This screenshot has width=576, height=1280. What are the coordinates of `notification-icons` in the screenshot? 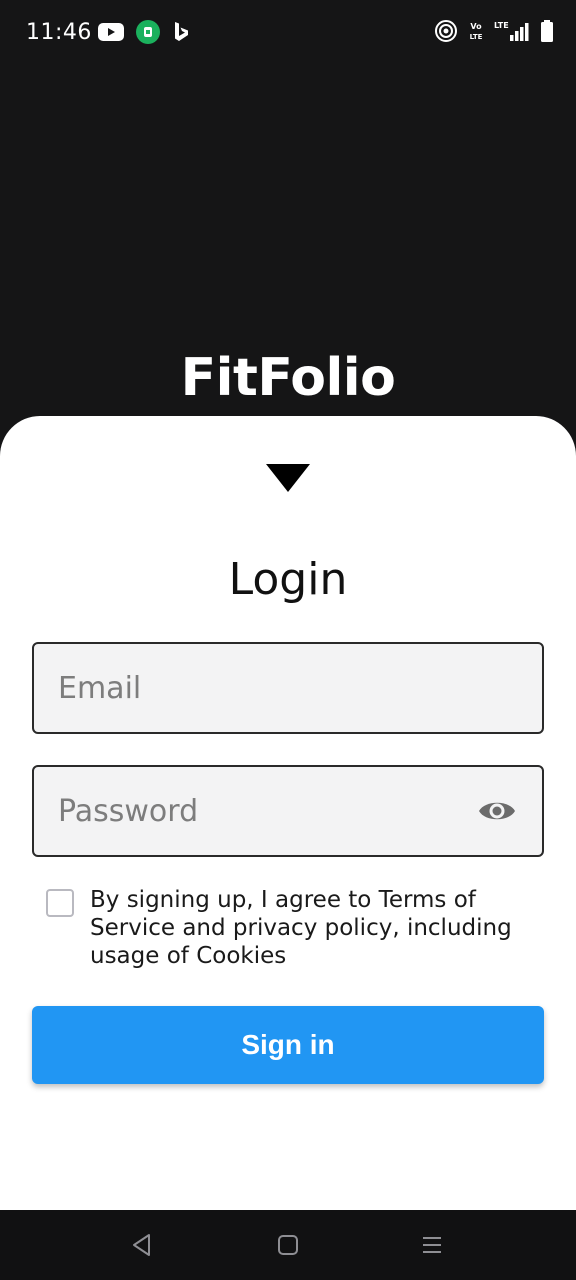 It's located at (144, 32).